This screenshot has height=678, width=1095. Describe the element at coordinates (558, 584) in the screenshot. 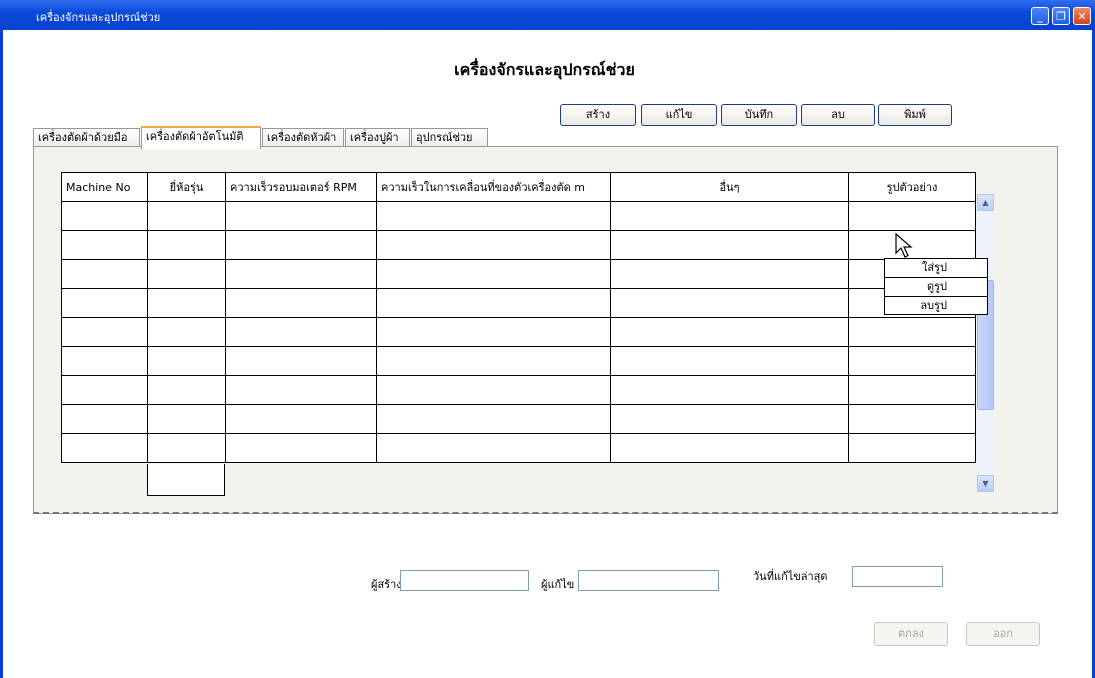

I see `editor-label: ผู้แก้ไข` at that location.